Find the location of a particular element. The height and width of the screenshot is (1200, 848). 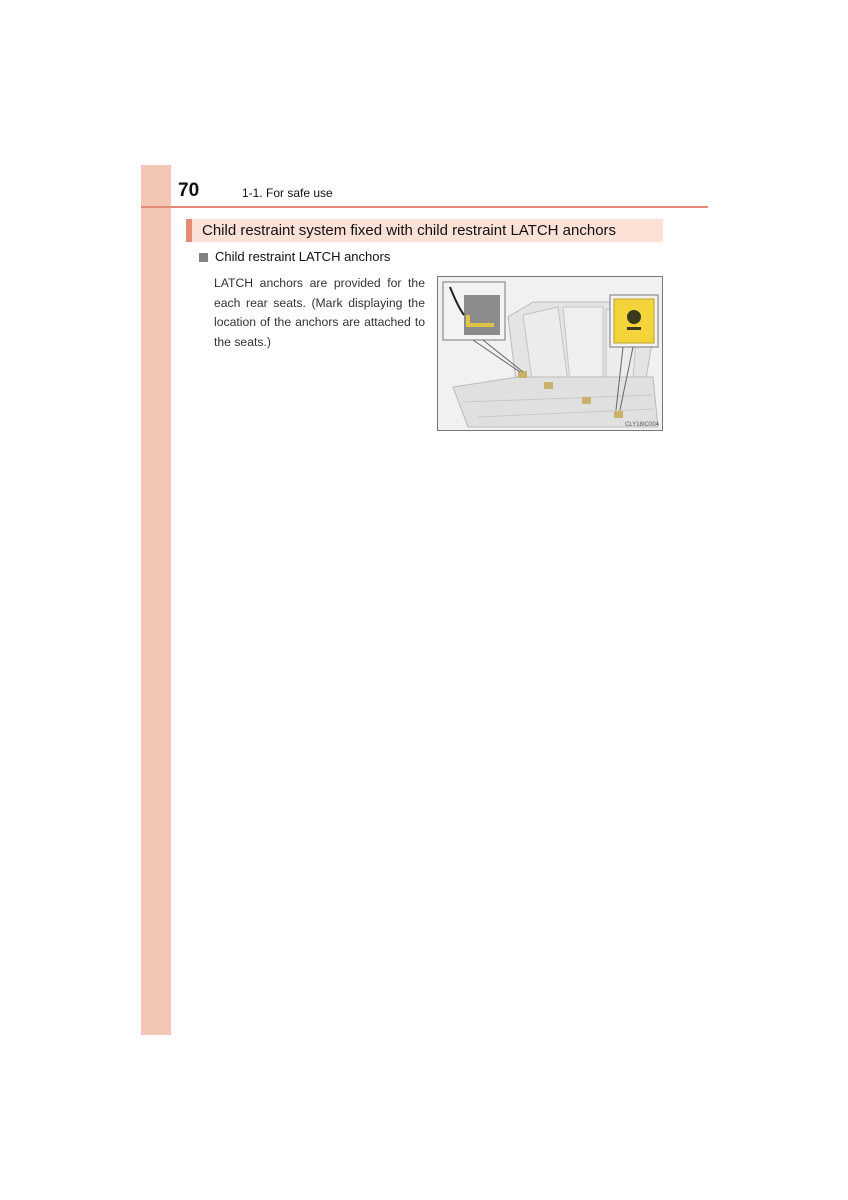

seat-drawing is located at coordinates (550, 354).